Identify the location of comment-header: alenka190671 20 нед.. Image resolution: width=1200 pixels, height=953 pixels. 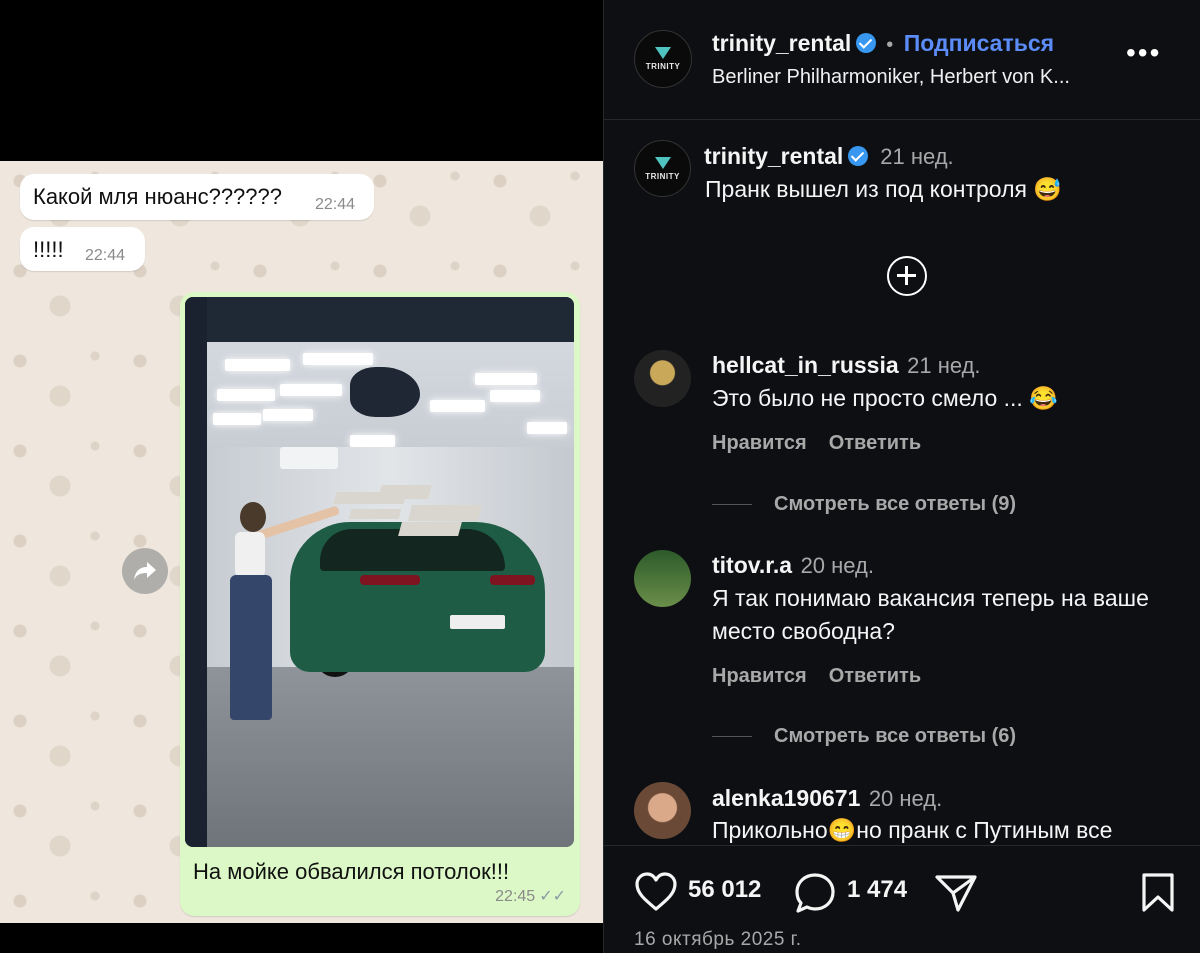
(827, 798).